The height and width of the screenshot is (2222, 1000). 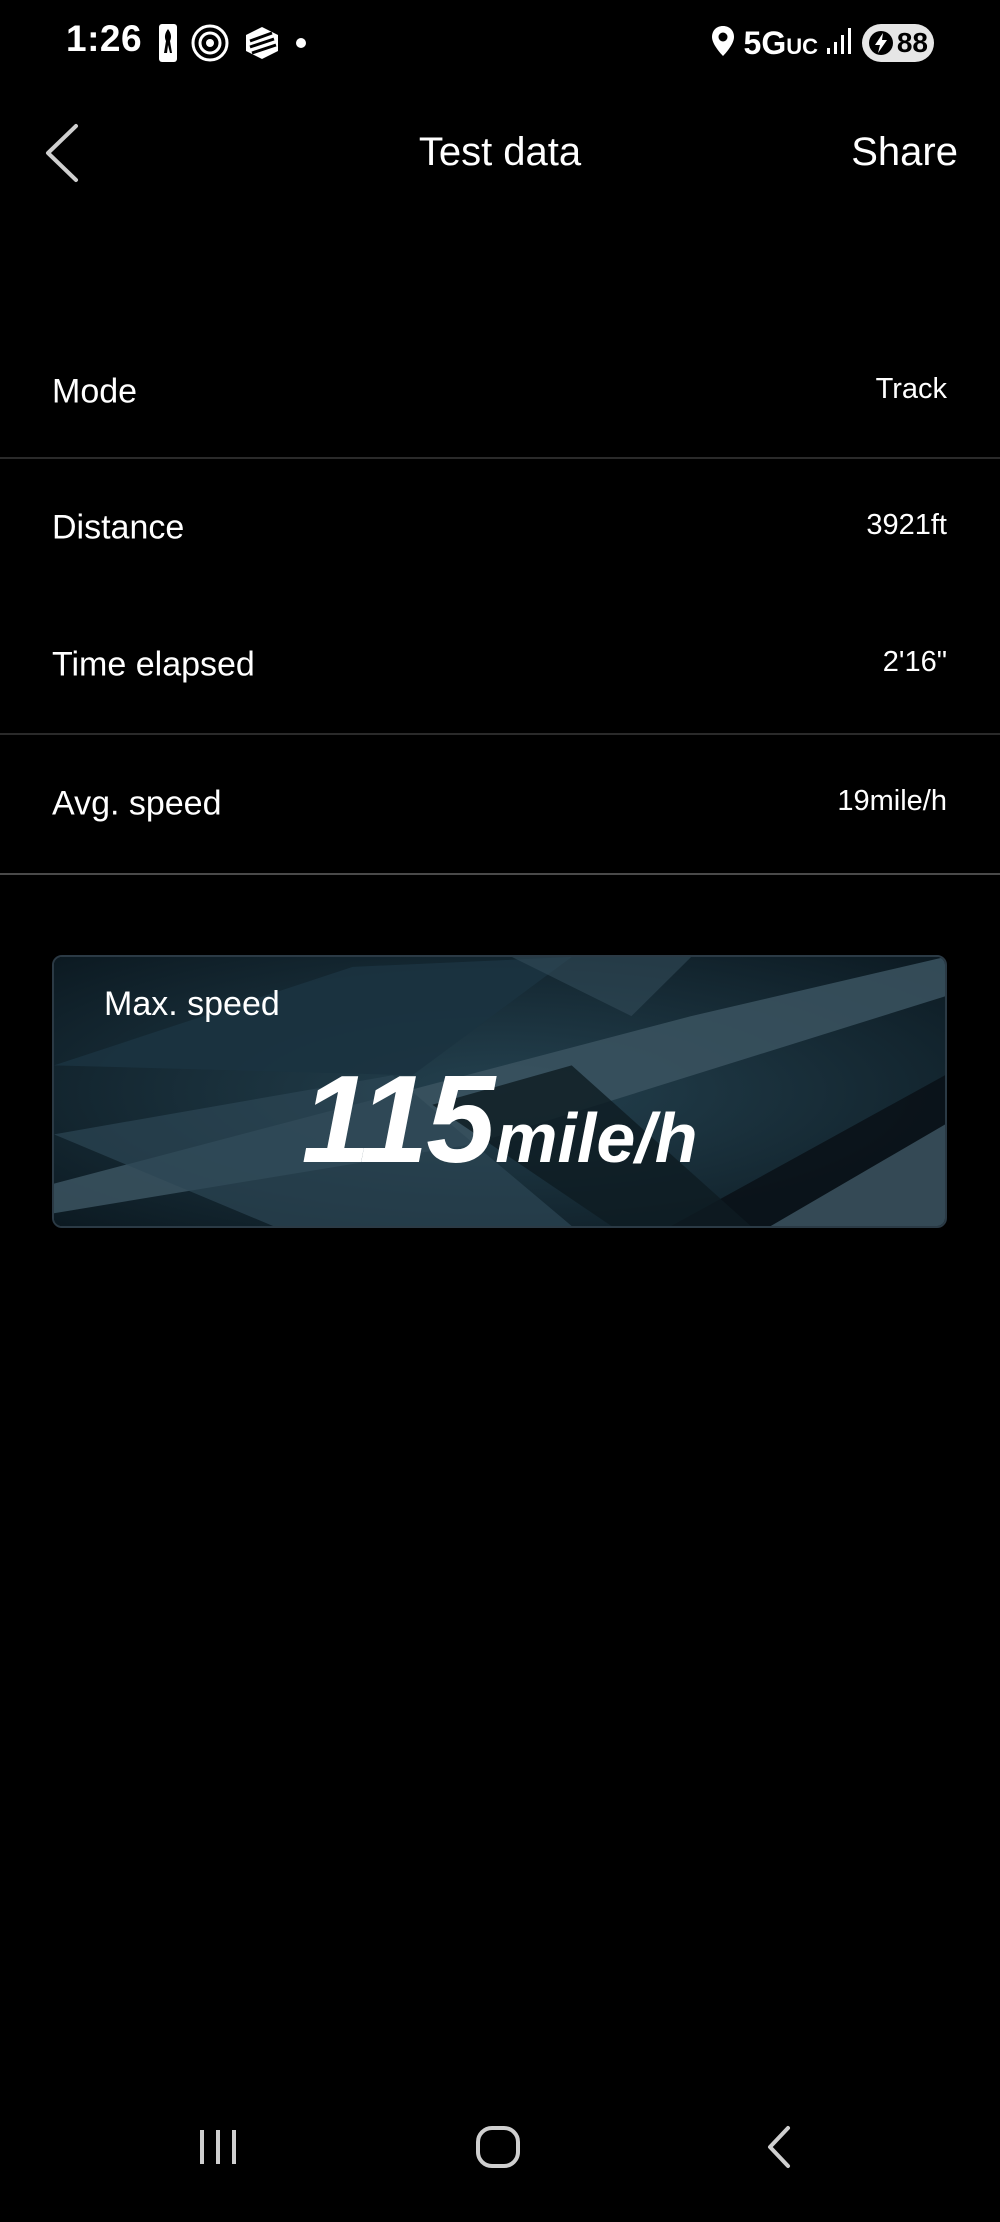 What do you see at coordinates (500, 528) in the screenshot?
I see `row-distance: Distance 3921ft` at bounding box center [500, 528].